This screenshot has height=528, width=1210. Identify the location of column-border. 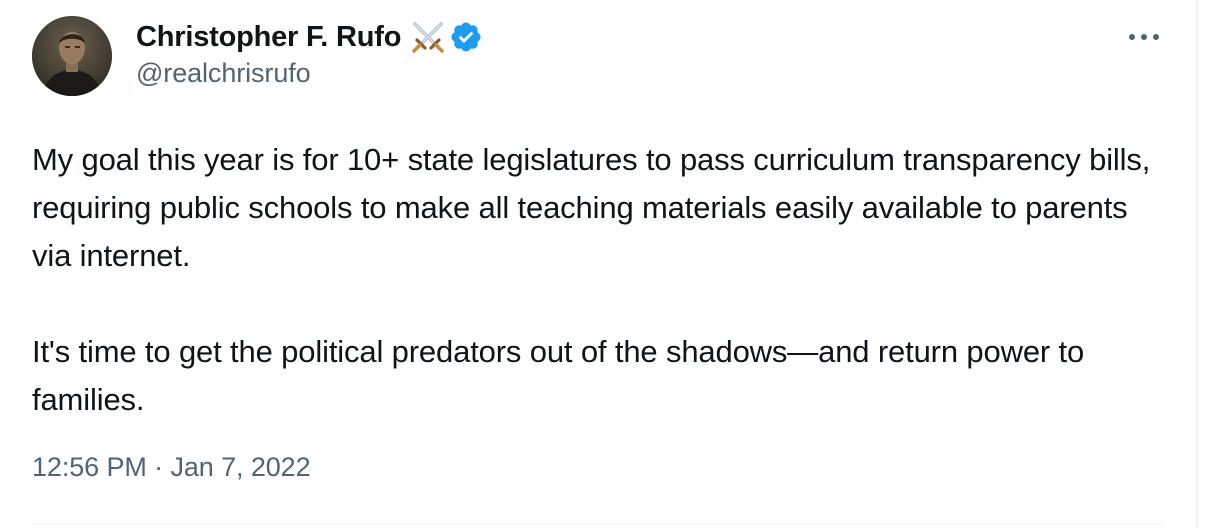
(1197, 264).